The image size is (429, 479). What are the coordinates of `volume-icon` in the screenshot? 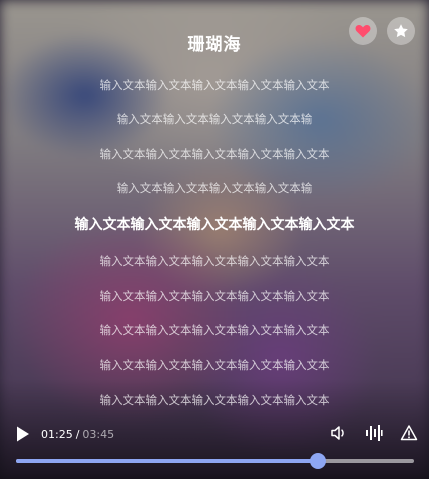 It's located at (337, 433).